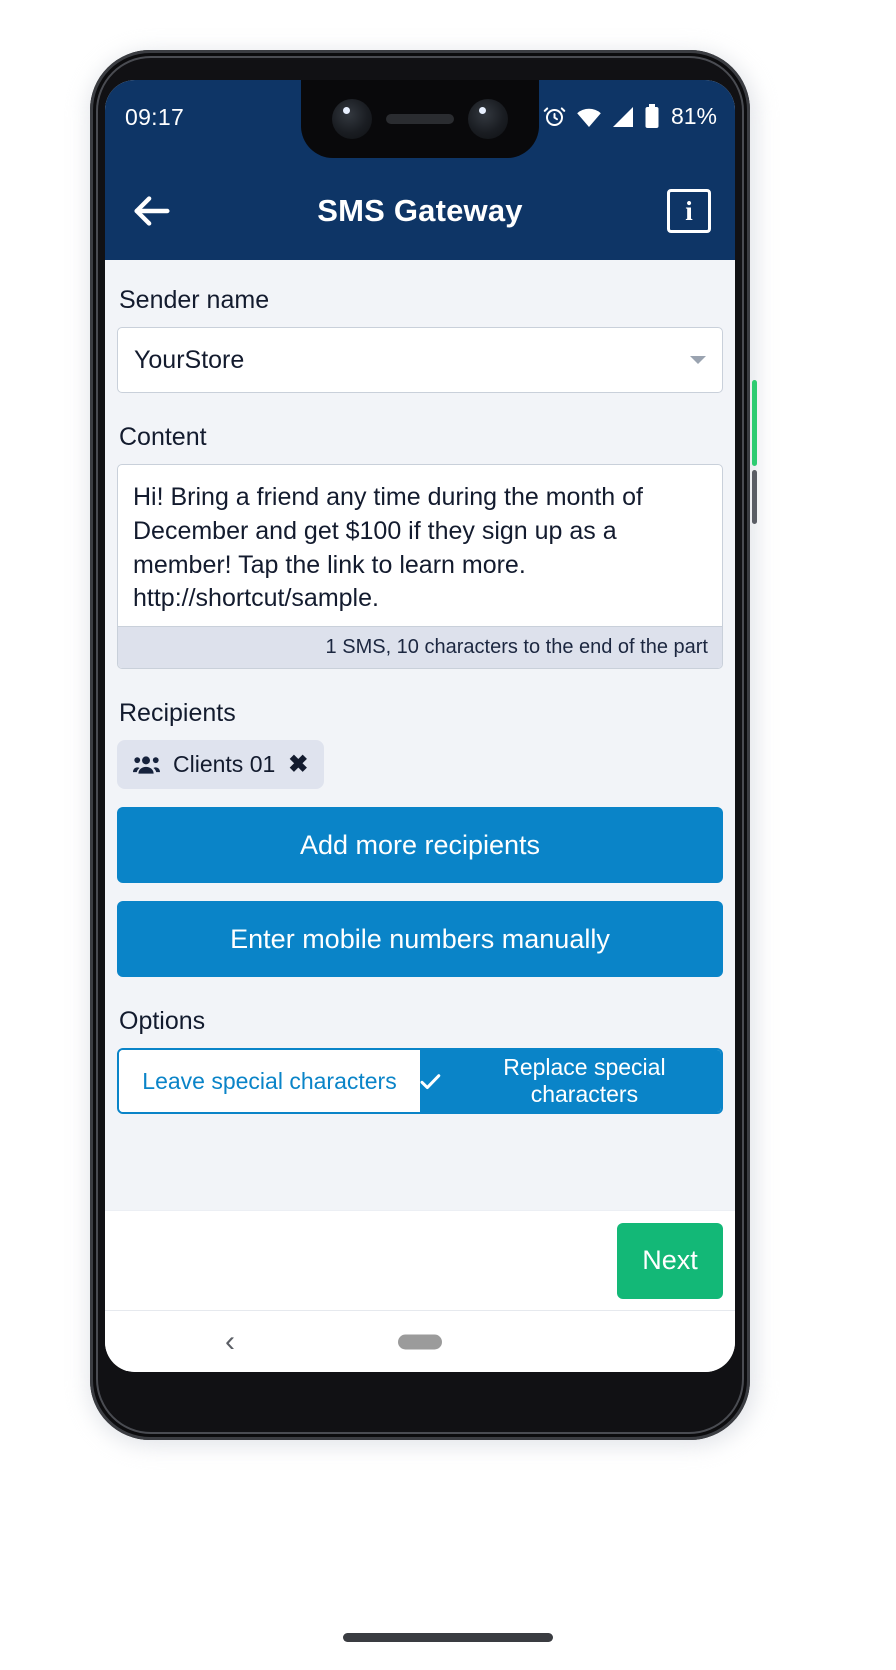  Describe the element at coordinates (152, 211) in the screenshot. I see `arrow-left-icon` at that location.